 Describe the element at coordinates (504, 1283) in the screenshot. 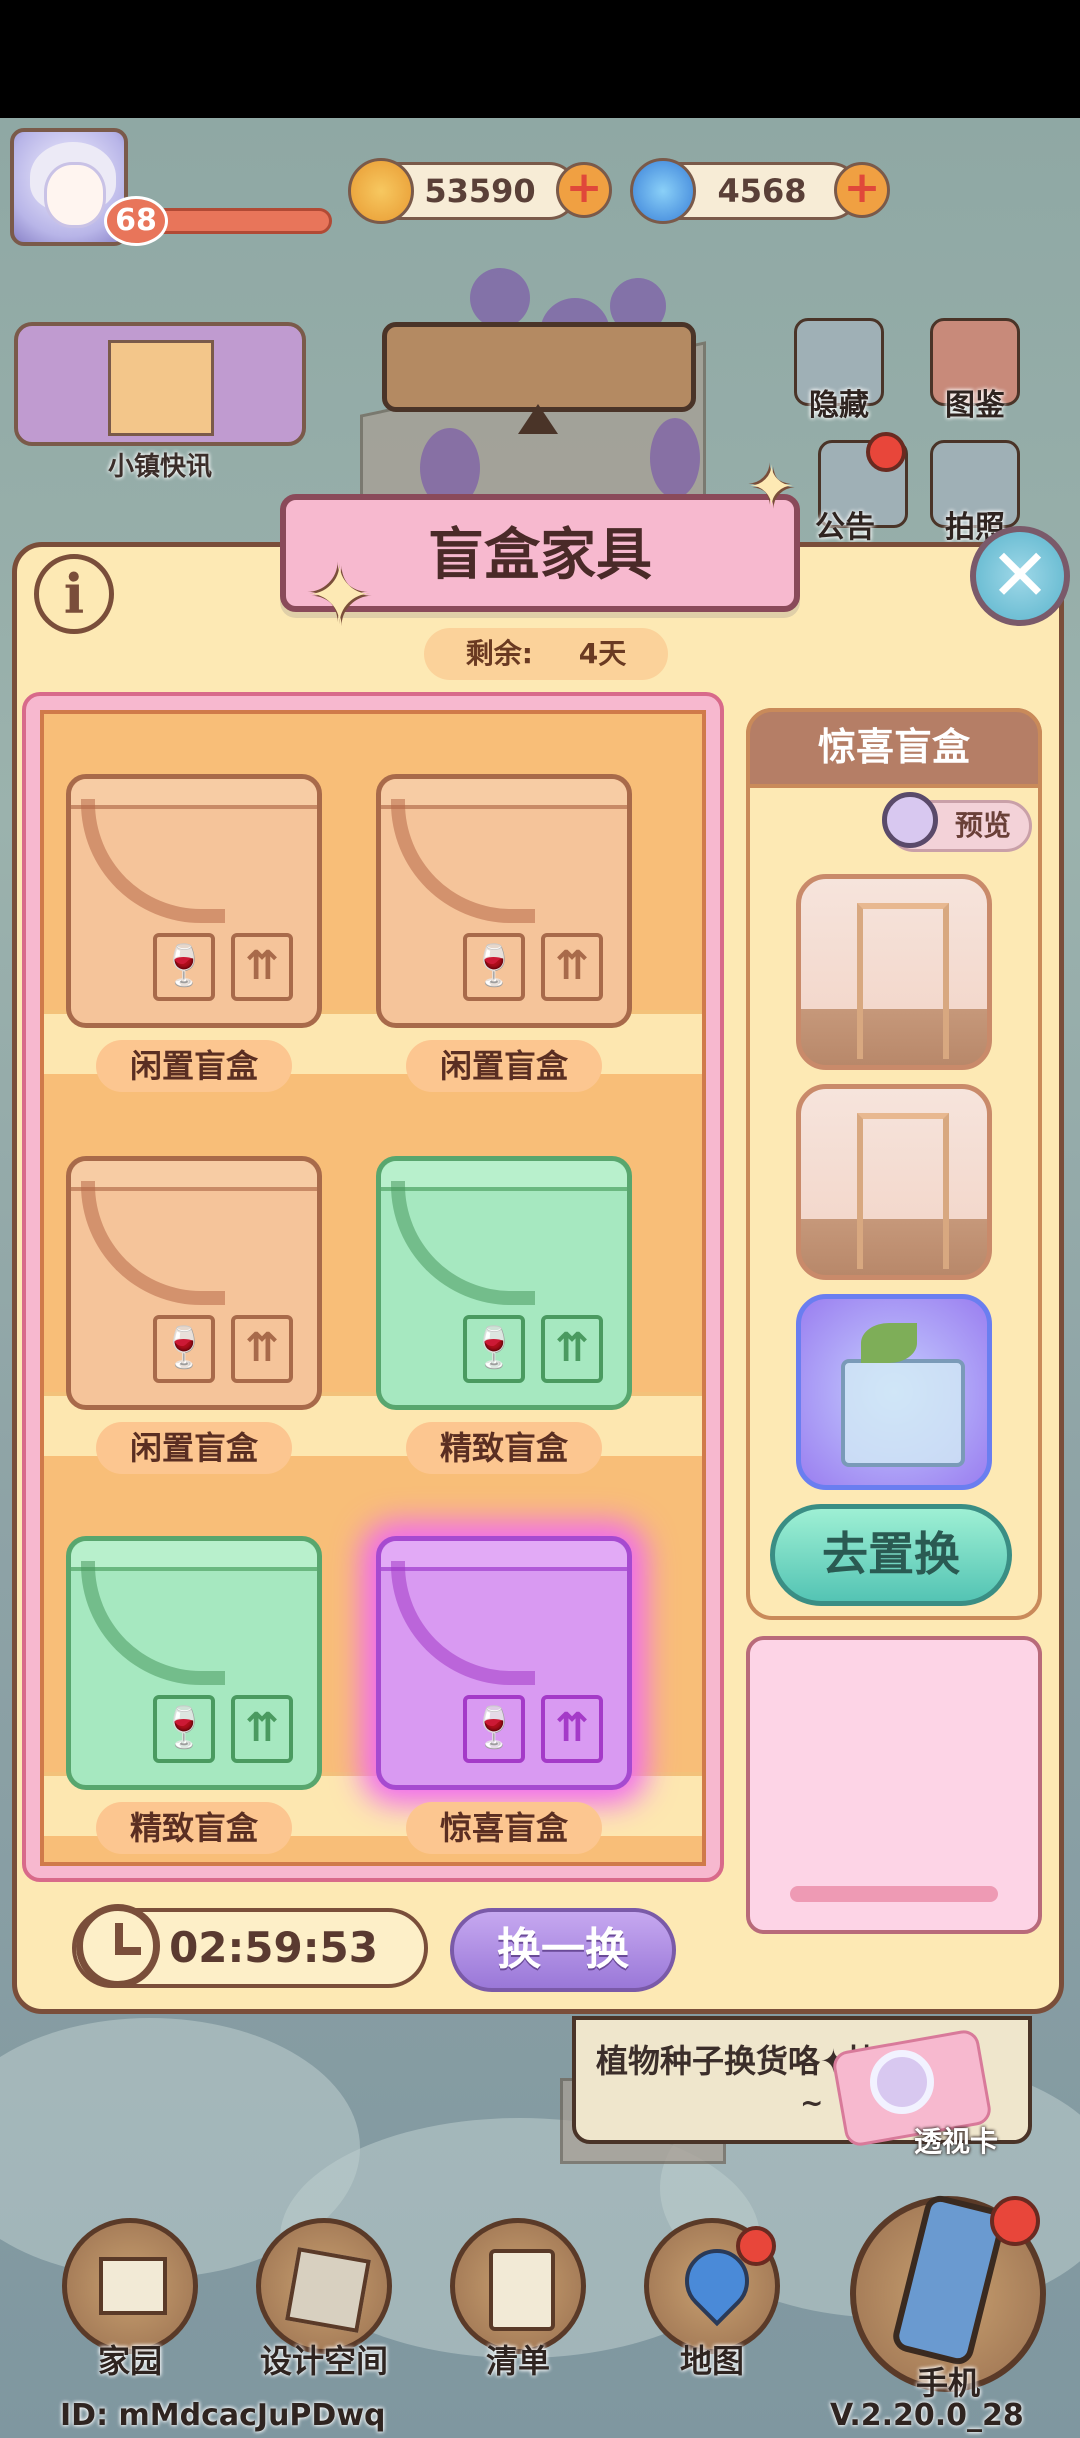

I see `blind-box-4: 🍷 ⇈` at that location.